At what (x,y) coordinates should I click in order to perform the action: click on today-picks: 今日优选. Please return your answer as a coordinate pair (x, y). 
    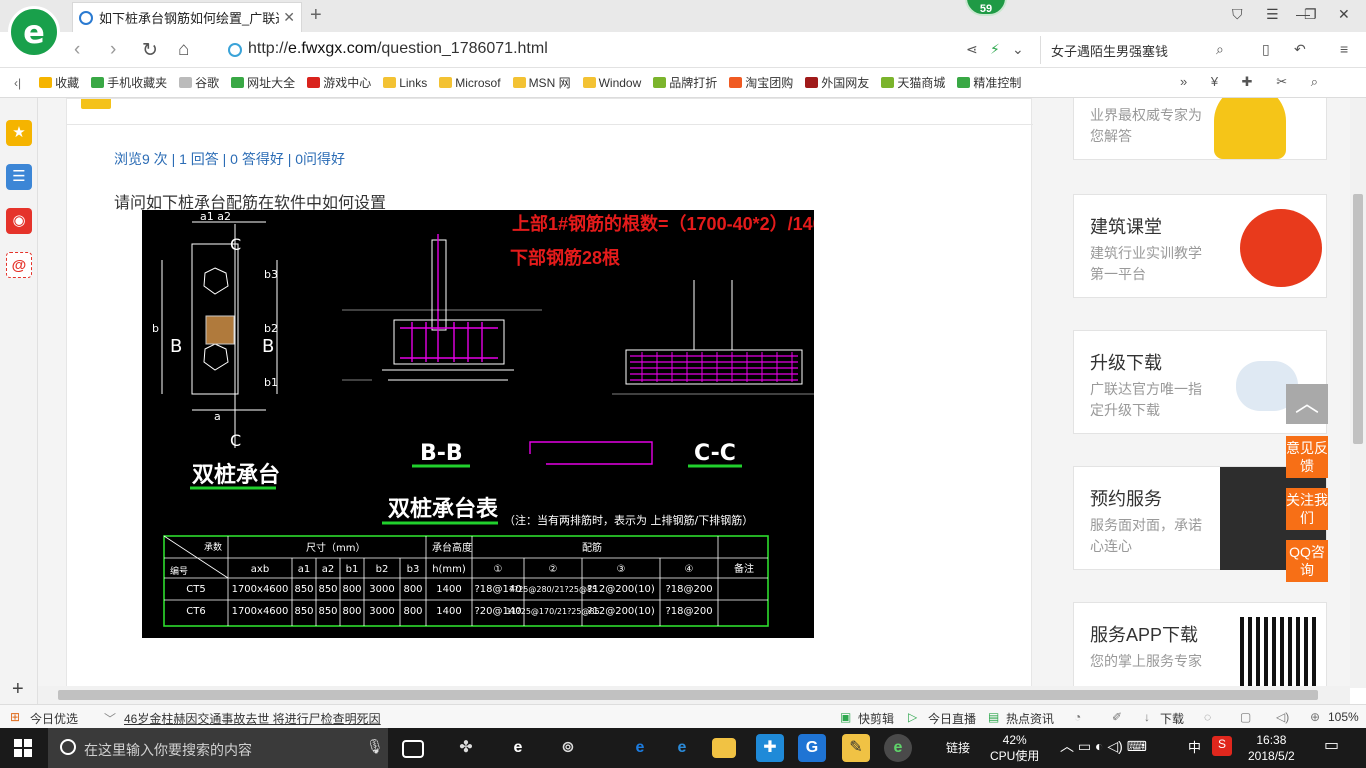
    Looking at the image, I should click on (54, 718).